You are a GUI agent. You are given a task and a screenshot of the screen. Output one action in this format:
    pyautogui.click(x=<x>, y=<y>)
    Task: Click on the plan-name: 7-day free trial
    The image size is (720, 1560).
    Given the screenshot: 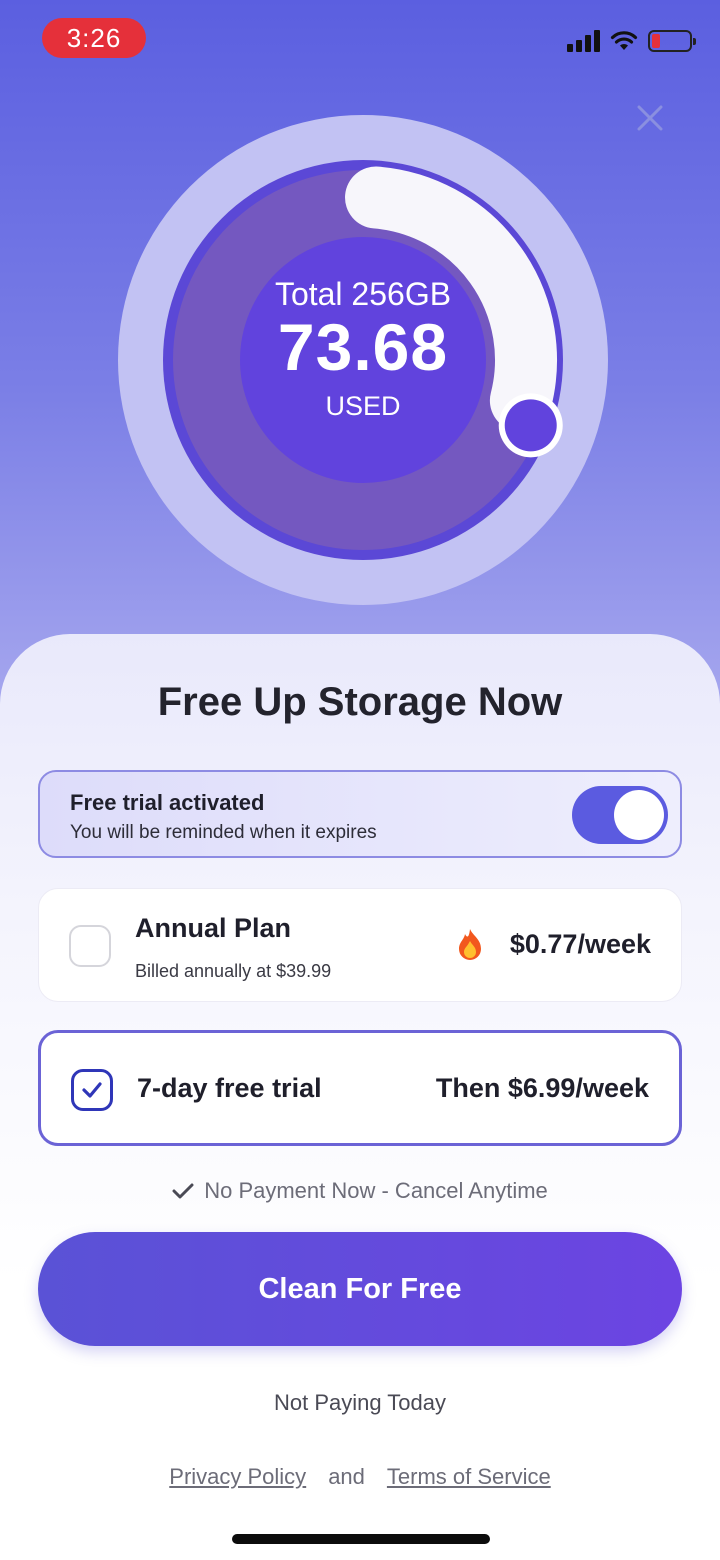 What is the action you would take?
    pyautogui.click(x=229, y=1088)
    